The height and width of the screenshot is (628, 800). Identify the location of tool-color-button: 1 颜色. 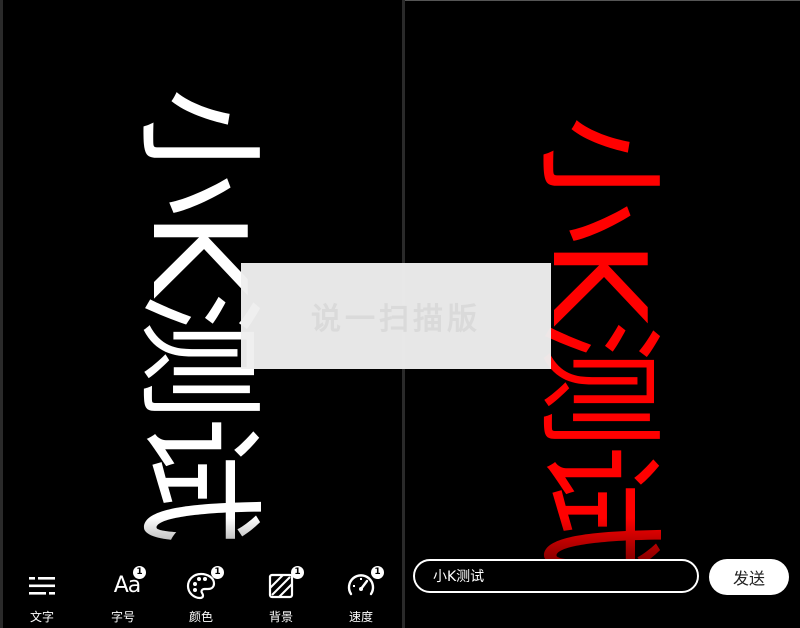
(201, 583).